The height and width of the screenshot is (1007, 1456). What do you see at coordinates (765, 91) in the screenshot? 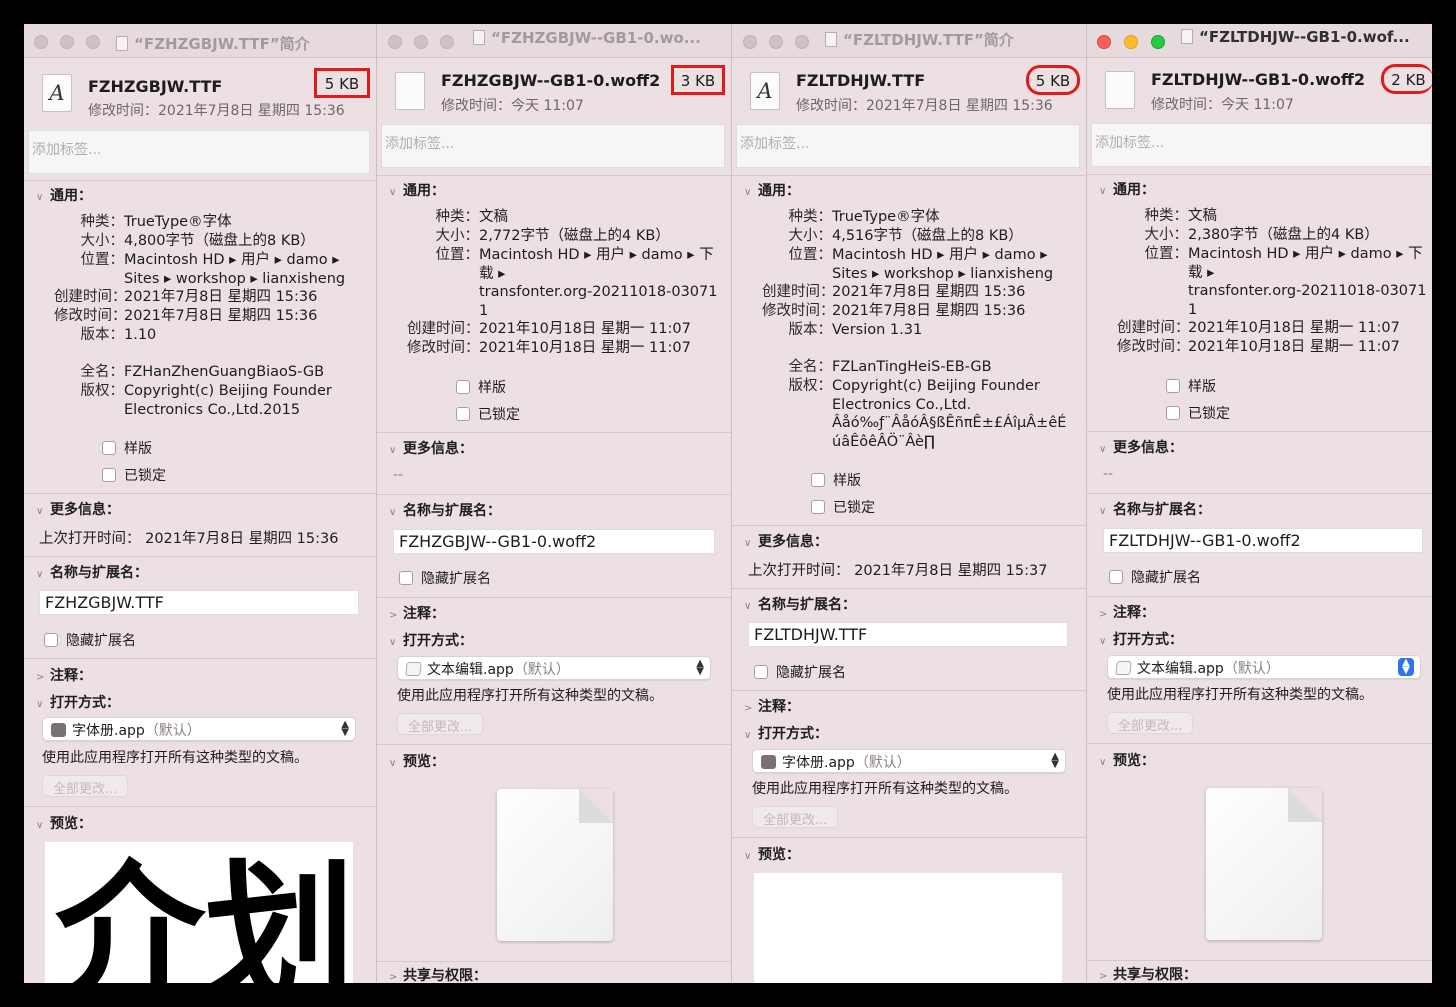
I see `font-file-icon: A` at bounding box center [765, 91].